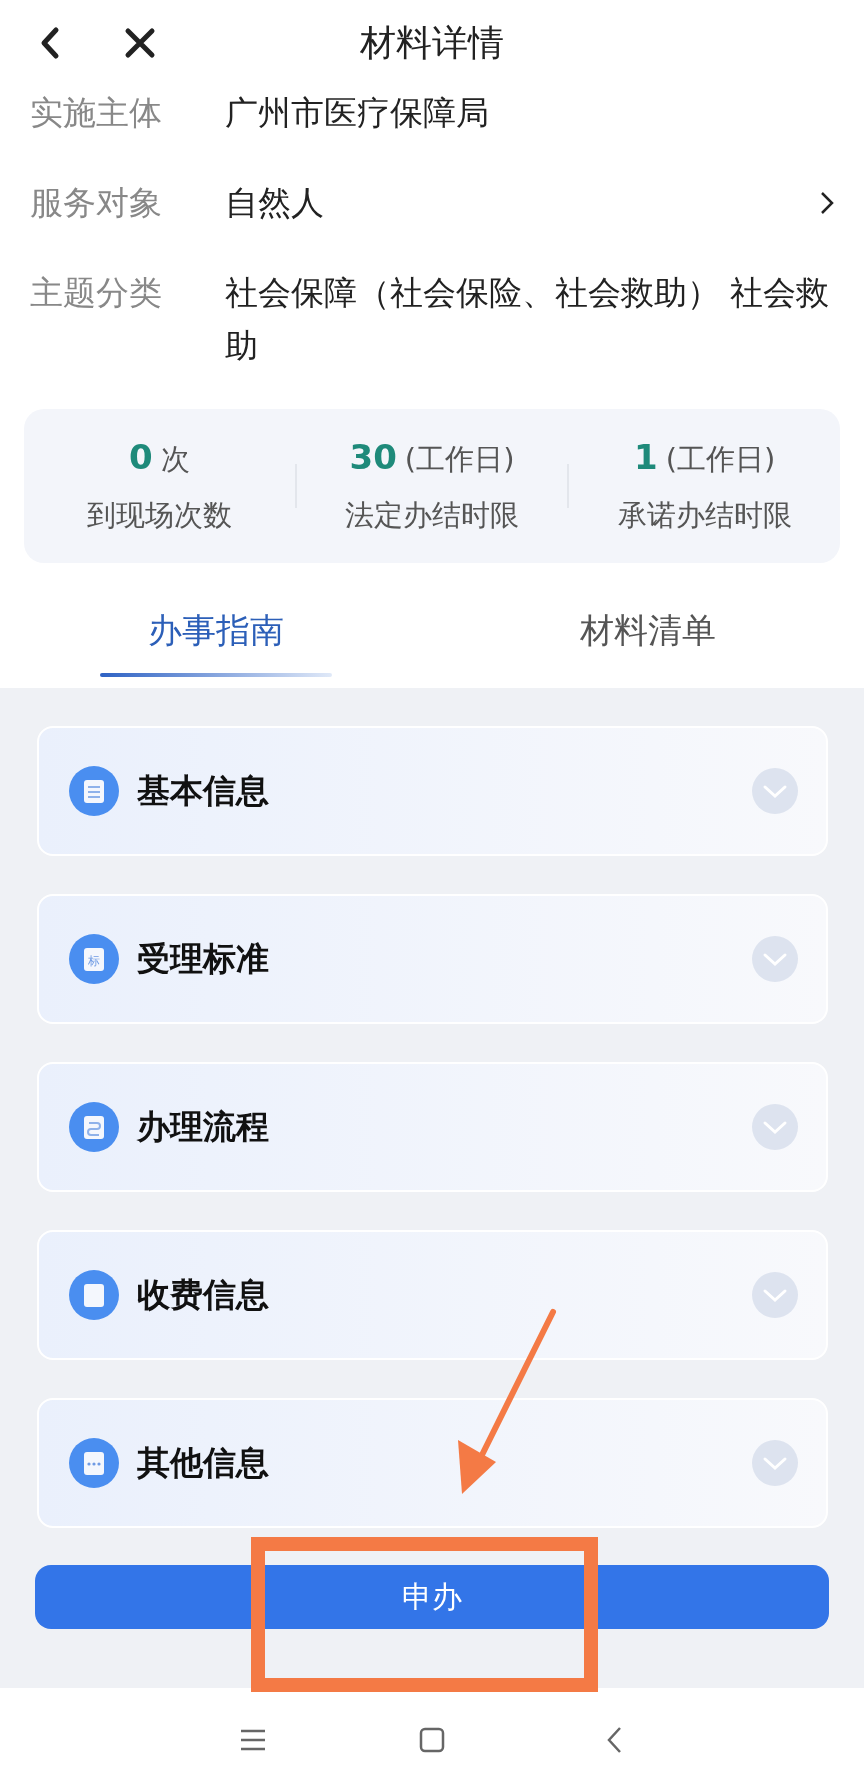 The height and width of the screenshot is (1791, 864). I want to click on stat-unit: 次, so click(175, 459).